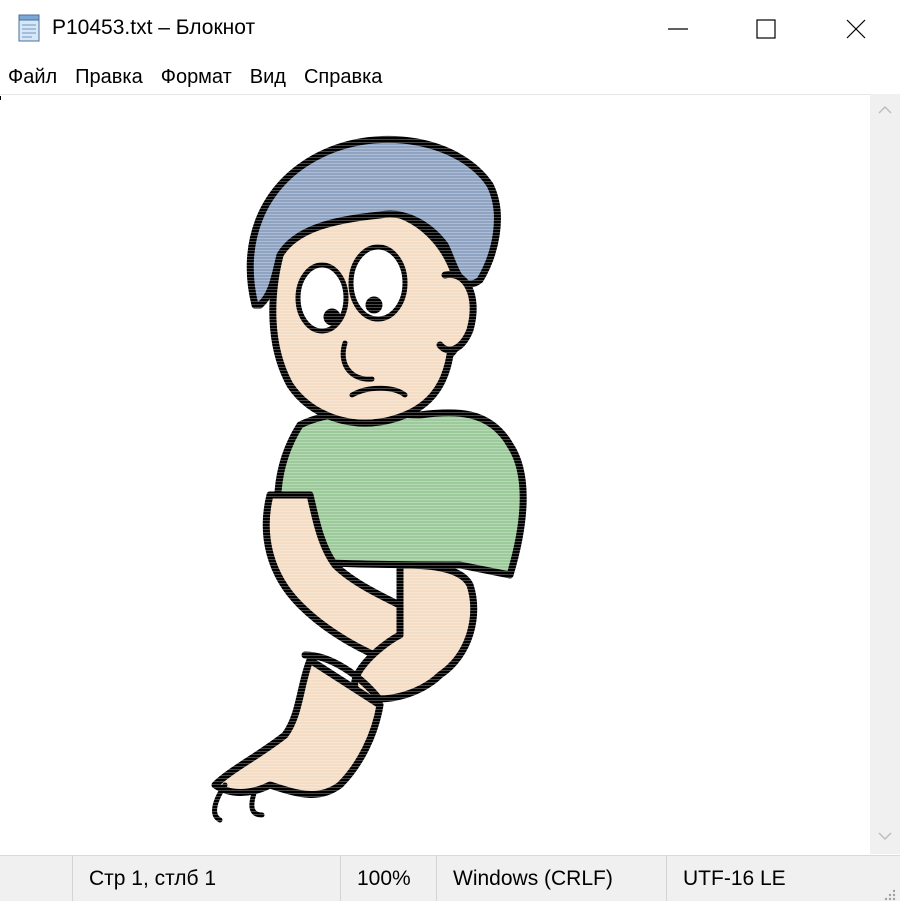 The width and height of the screenshot is (900, 907). Describe the element at coordinates (551, 878) in the screenshot. I see `line-endings: Windows (CRLF)` at that location.